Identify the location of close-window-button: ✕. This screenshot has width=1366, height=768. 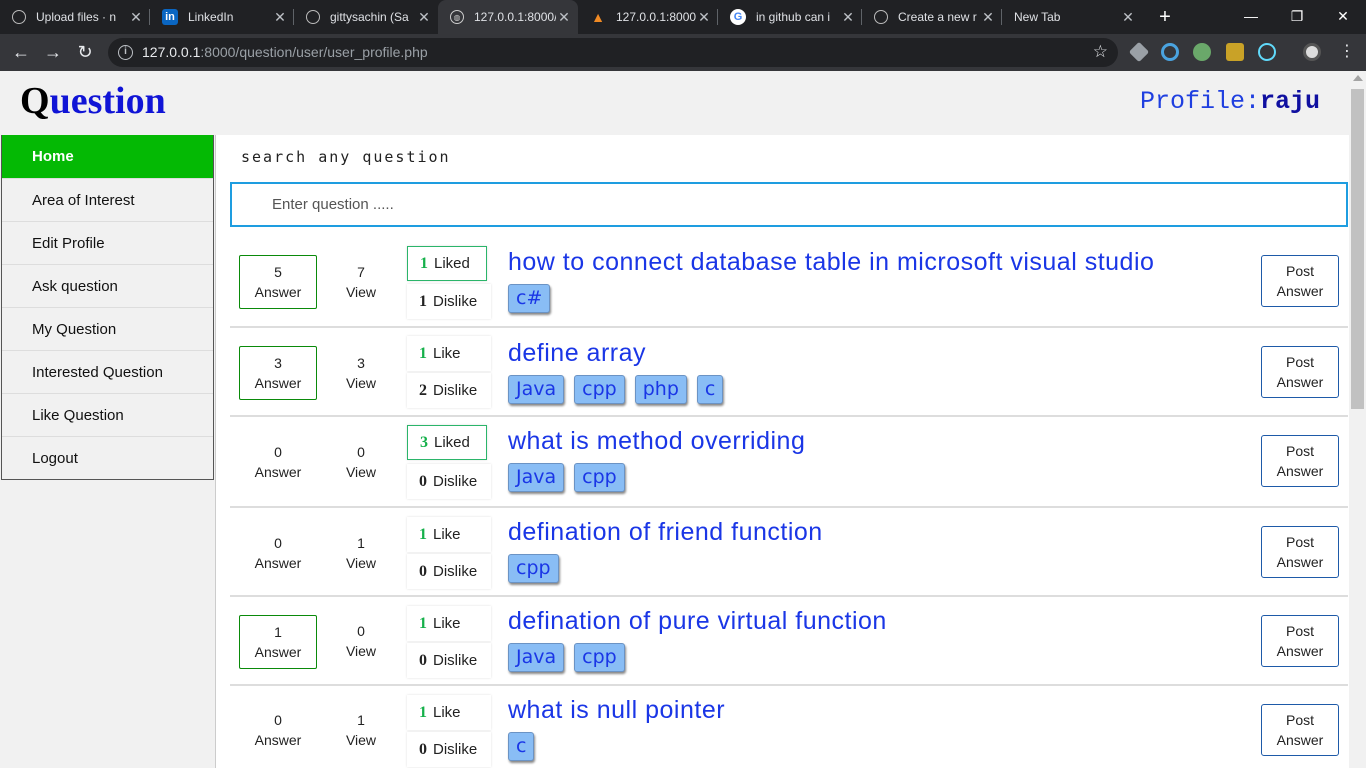
(1343, 17).